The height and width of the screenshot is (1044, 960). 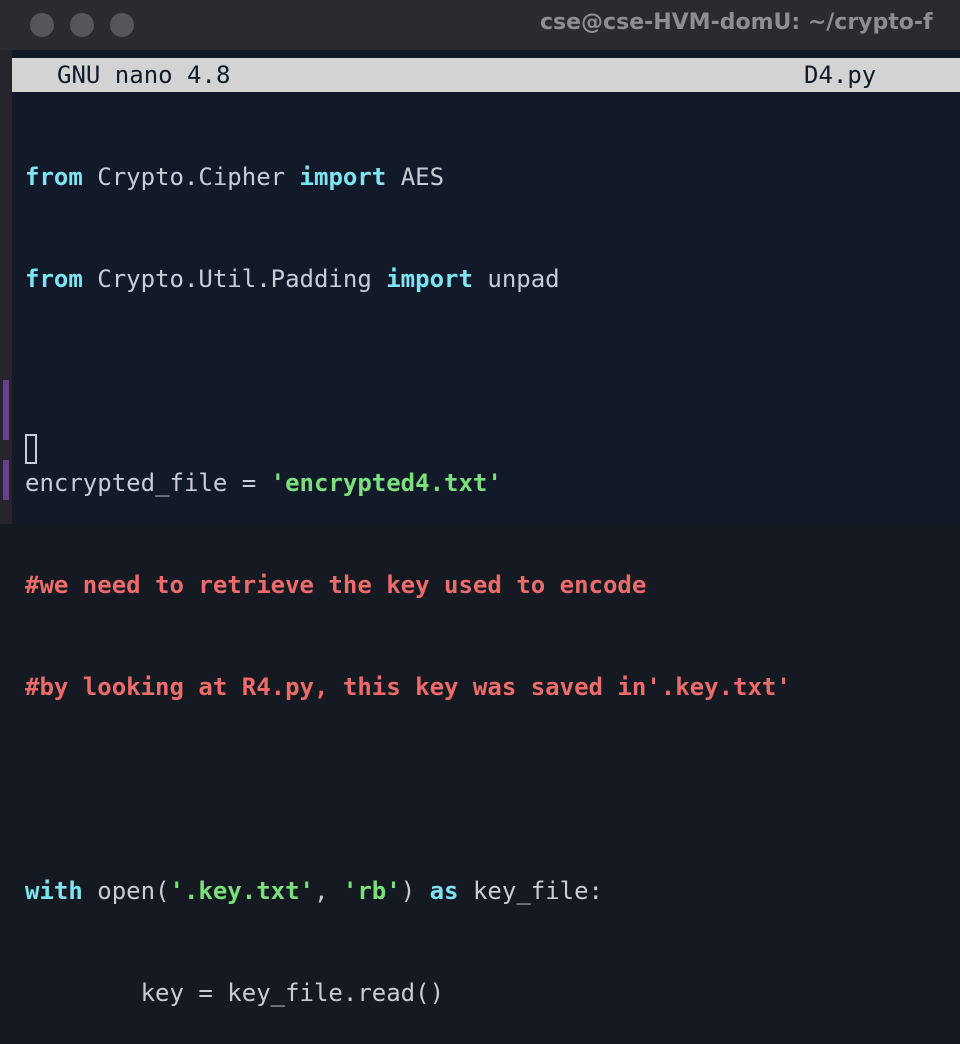 What do you see at coordinates (516, 279) in the screenshot?
I see `imported-name: unpad` at bounding box center [516, 279].